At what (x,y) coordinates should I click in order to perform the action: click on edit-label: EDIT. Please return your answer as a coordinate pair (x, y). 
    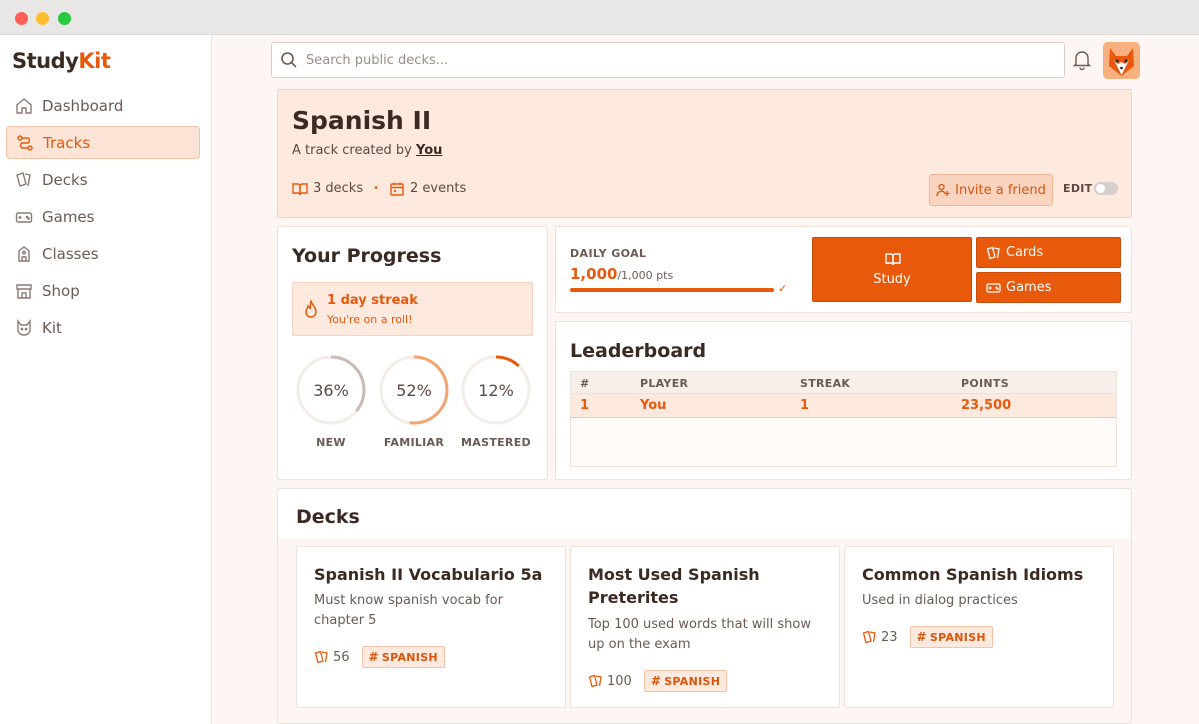
    Looking at the image, I should click on (1078, 188).